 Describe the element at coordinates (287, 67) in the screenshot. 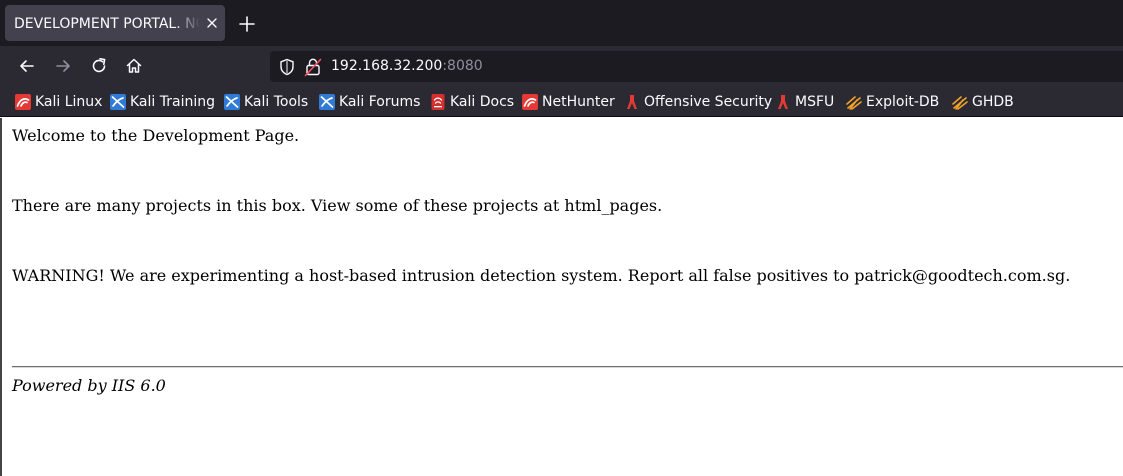

I see `tracking-protection-shield-icon` at that location.